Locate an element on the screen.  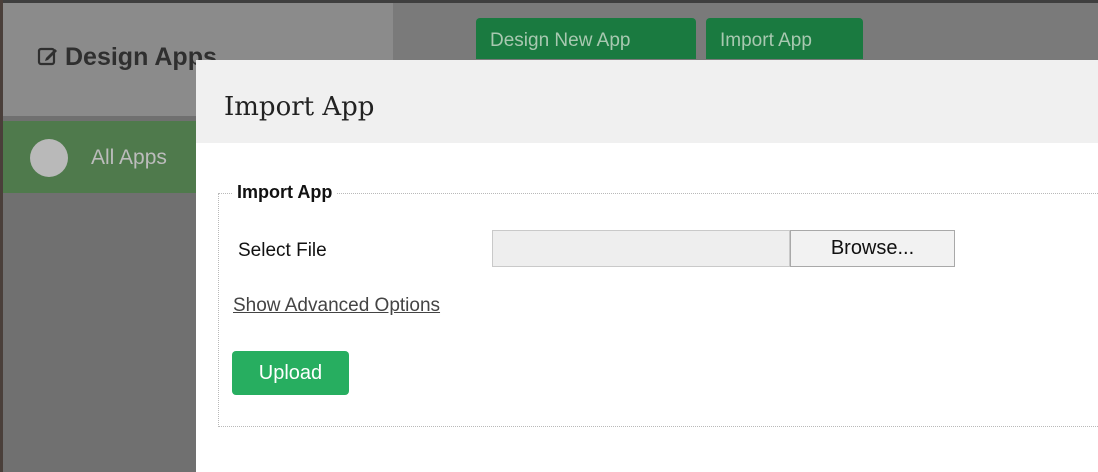
app-title-text: Design Apps is located at coordinates (141, 57).